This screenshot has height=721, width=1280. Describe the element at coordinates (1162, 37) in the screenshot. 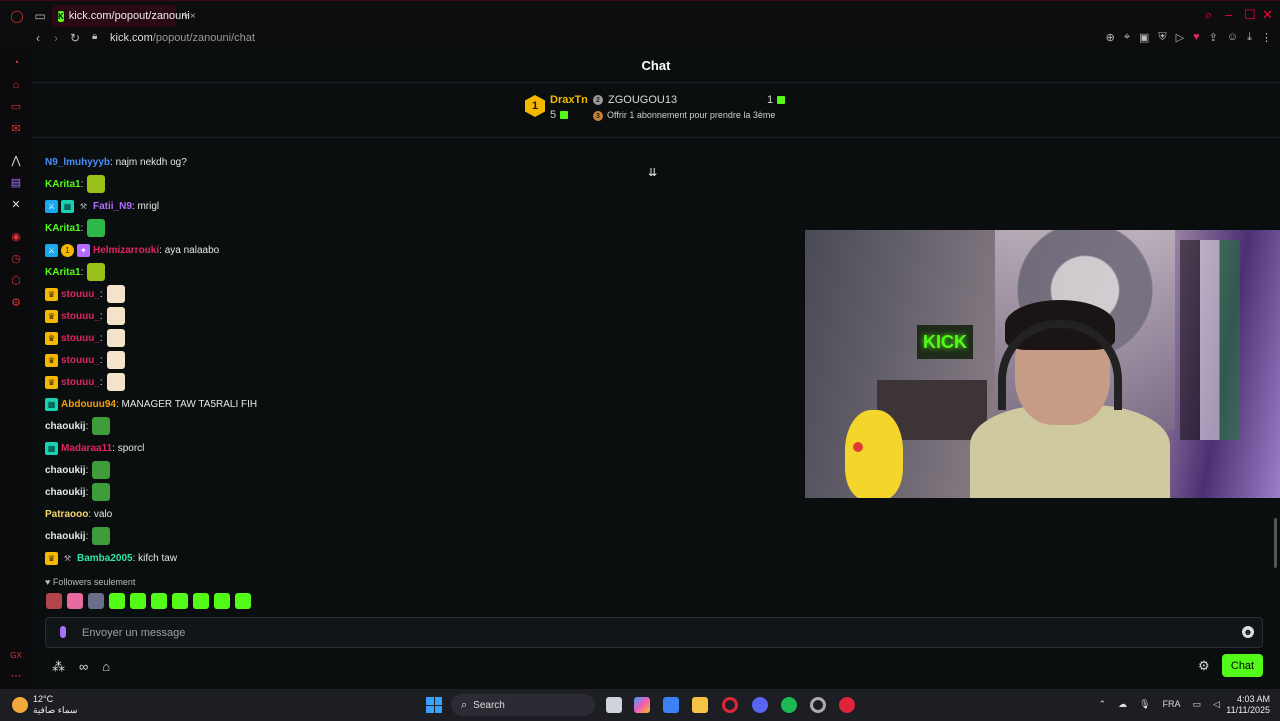

I see `shield-icon: ⛨` at that location.